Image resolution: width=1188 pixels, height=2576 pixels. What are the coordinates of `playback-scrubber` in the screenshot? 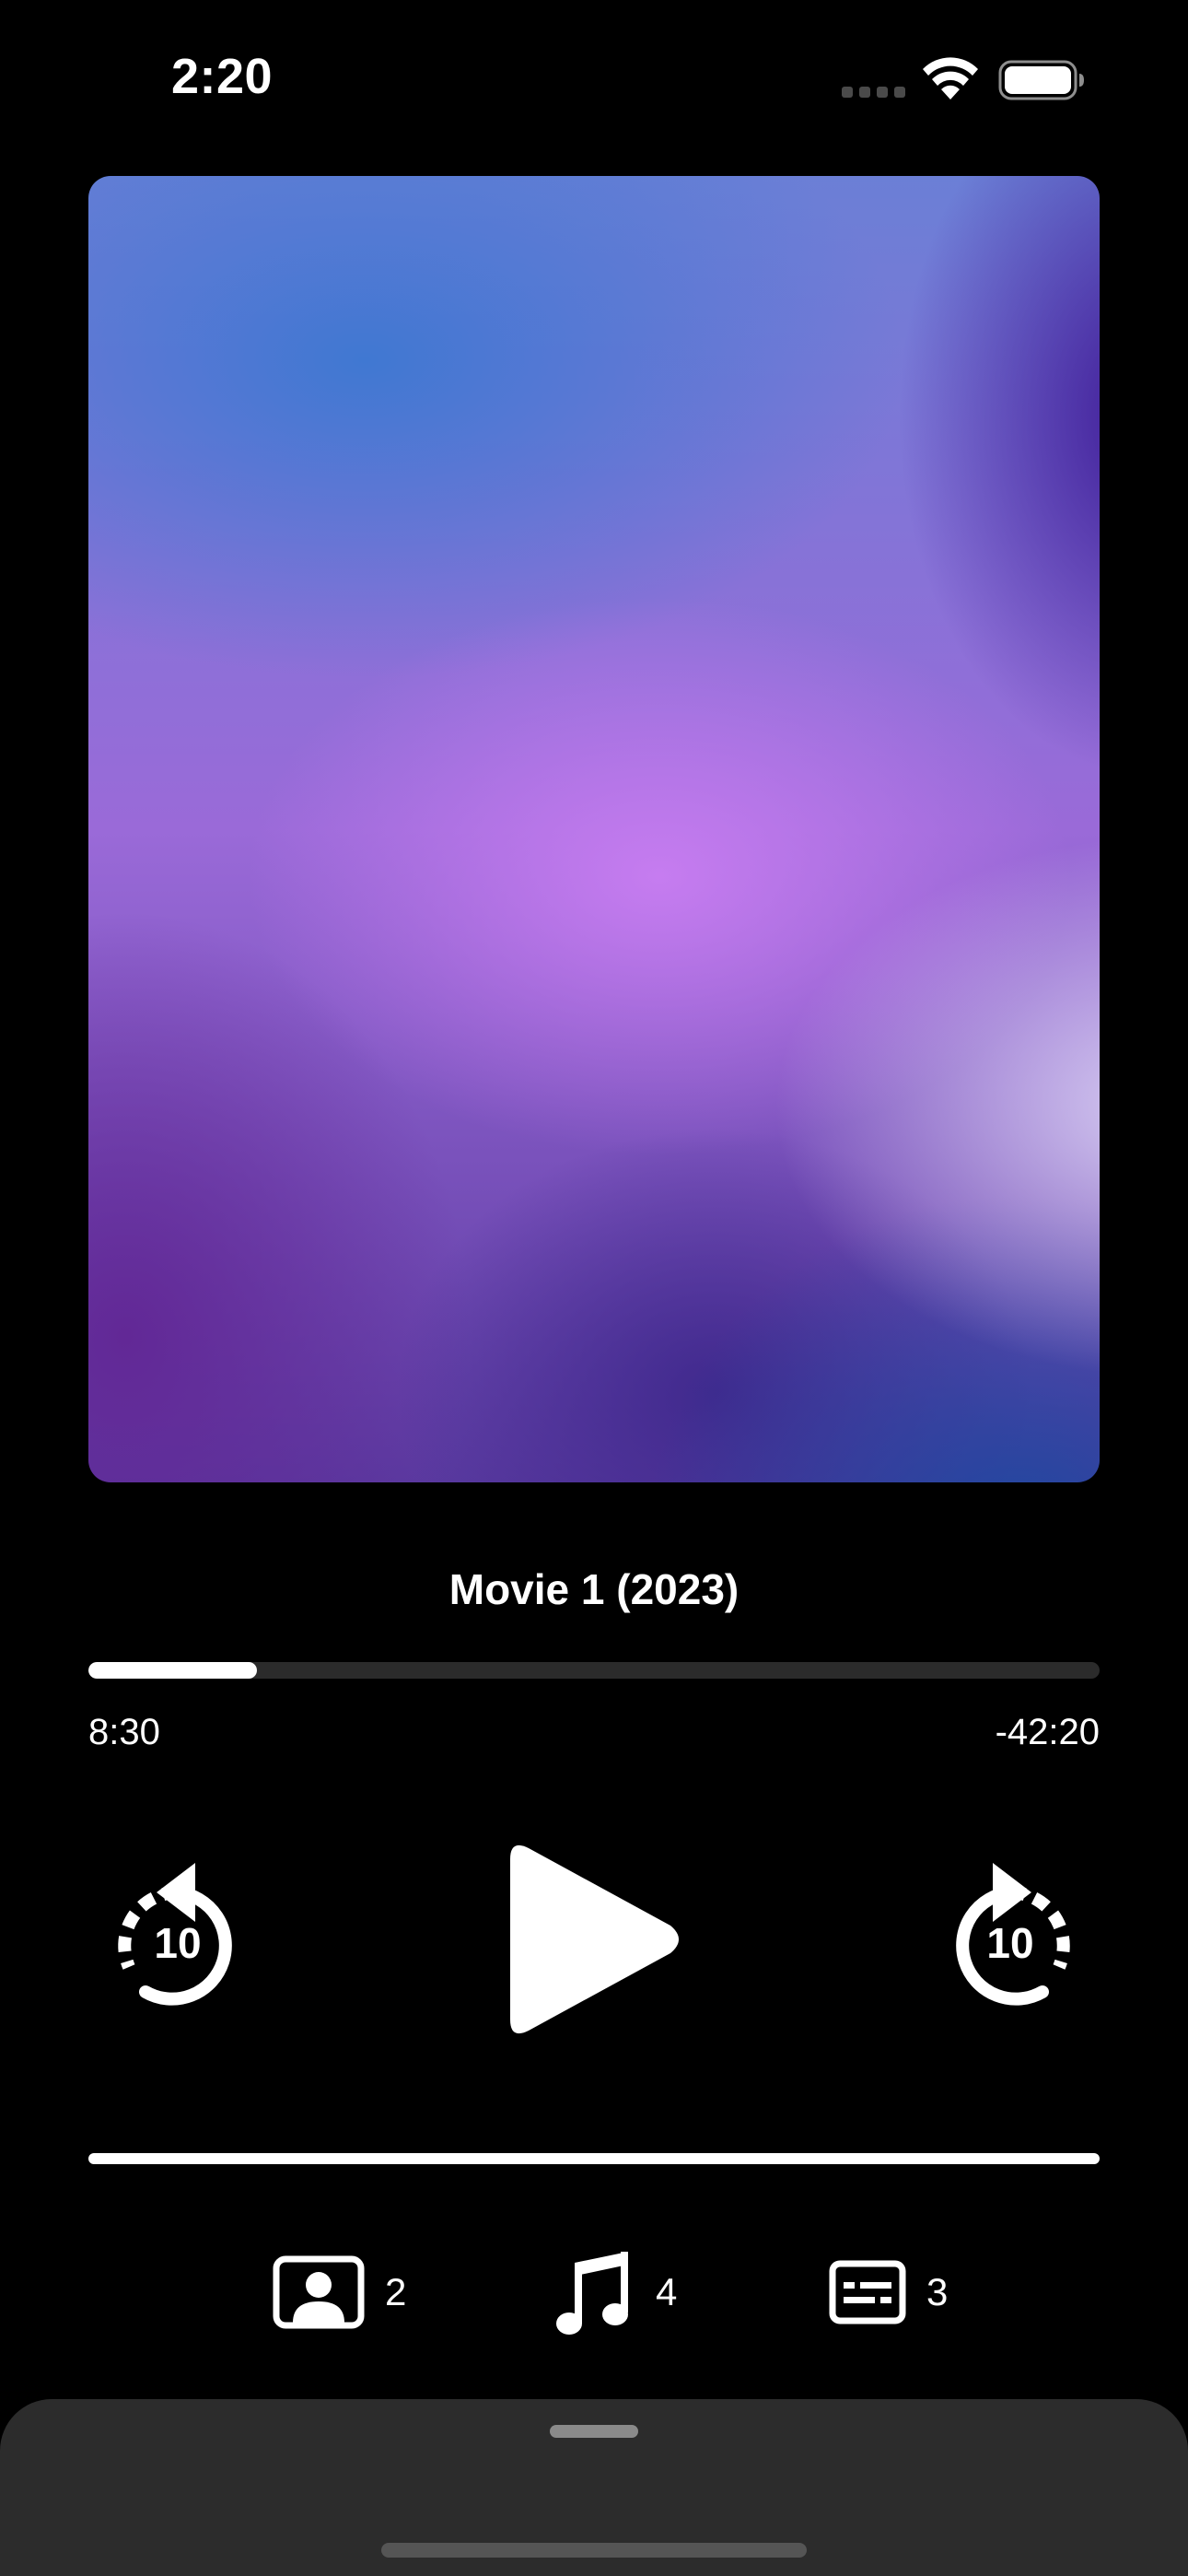 It's located at (594, 1670).